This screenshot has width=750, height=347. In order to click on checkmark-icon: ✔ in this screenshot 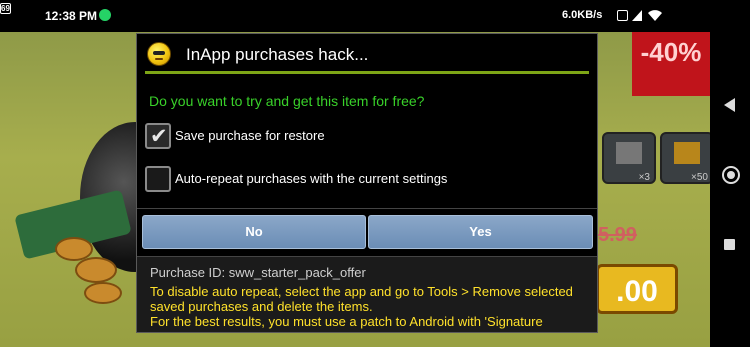, I will do `click(159, 136)`.